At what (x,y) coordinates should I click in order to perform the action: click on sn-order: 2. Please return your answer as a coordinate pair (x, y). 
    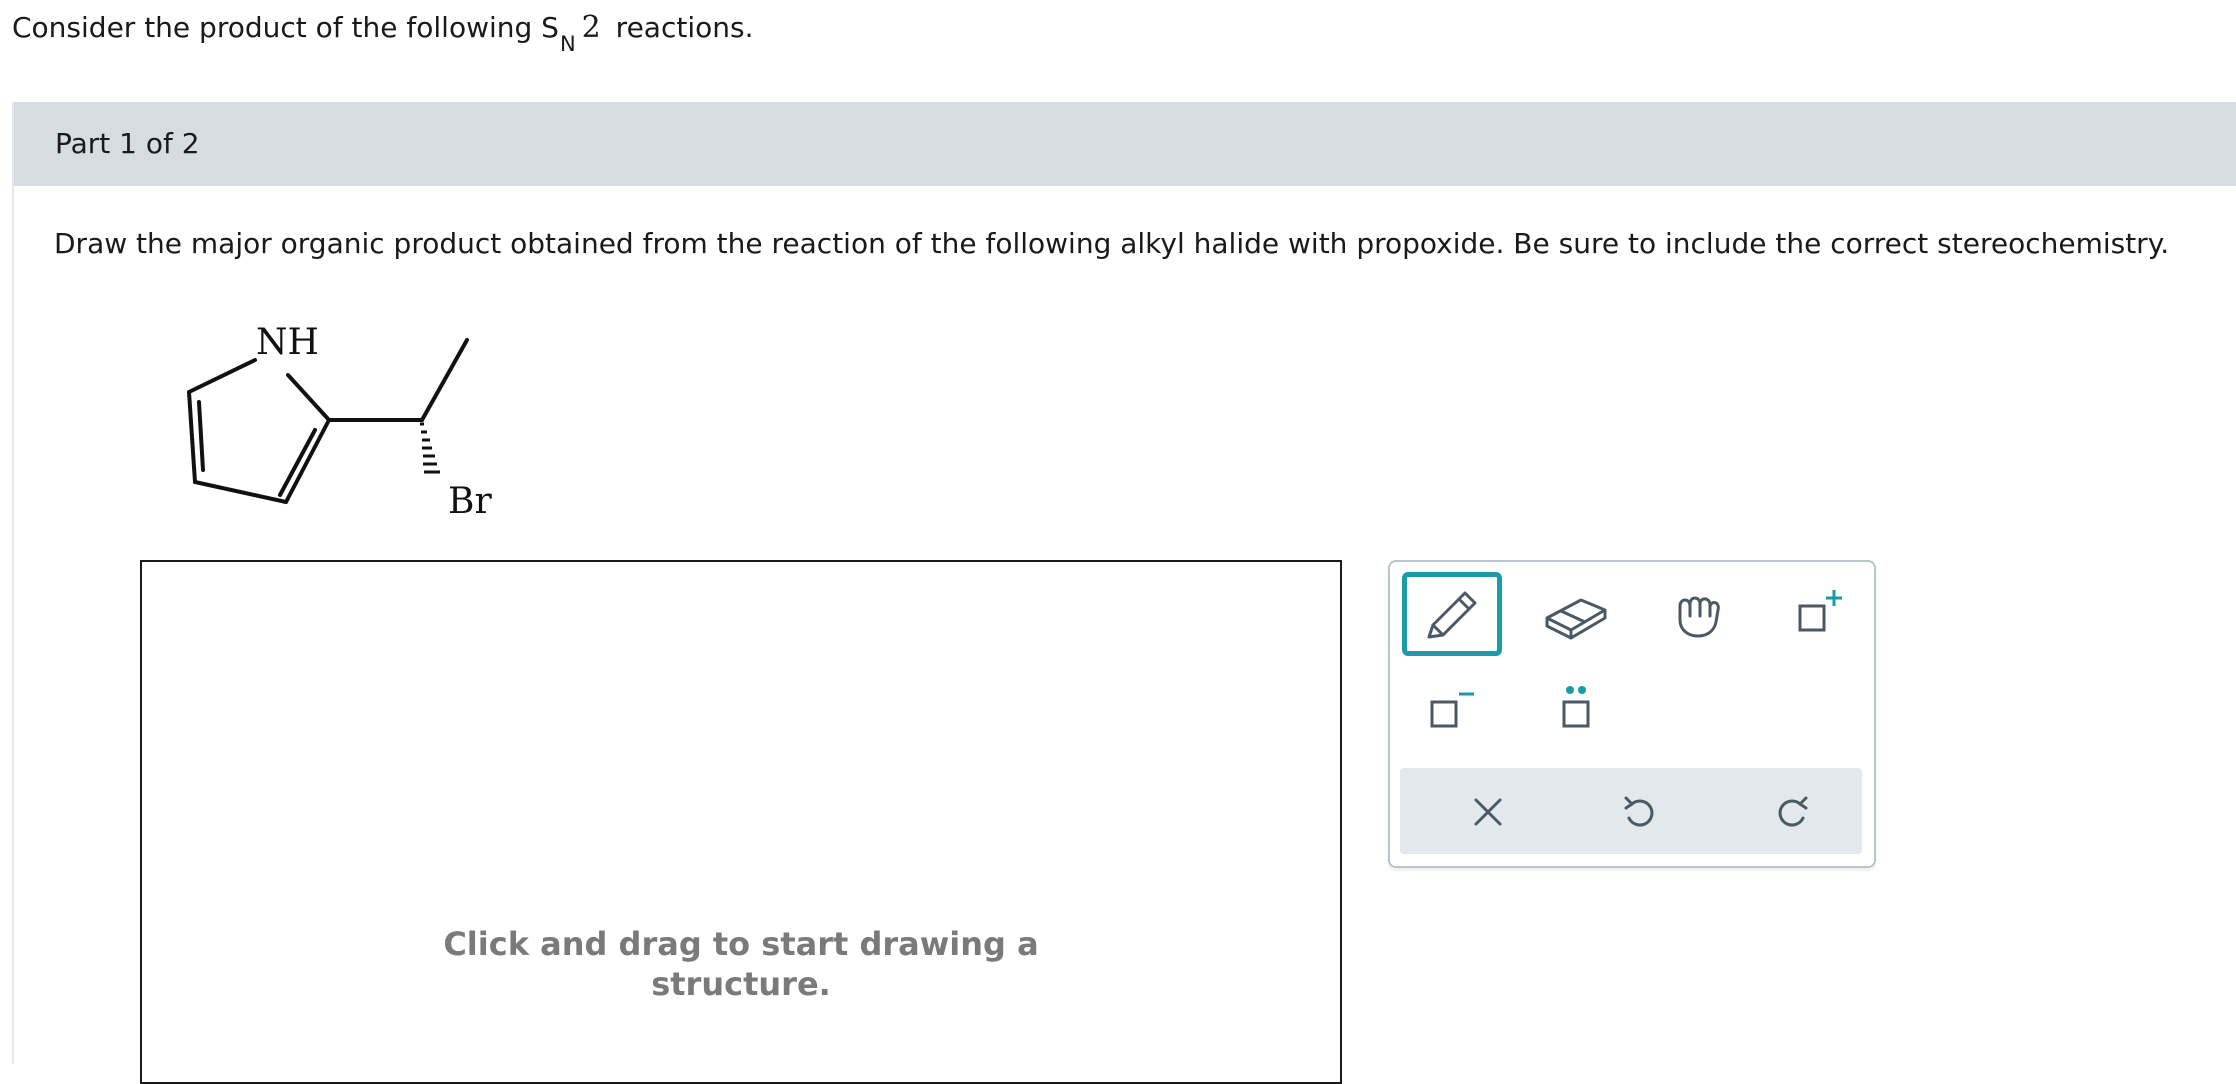
    Looking at the image, I should click on (591, 27).